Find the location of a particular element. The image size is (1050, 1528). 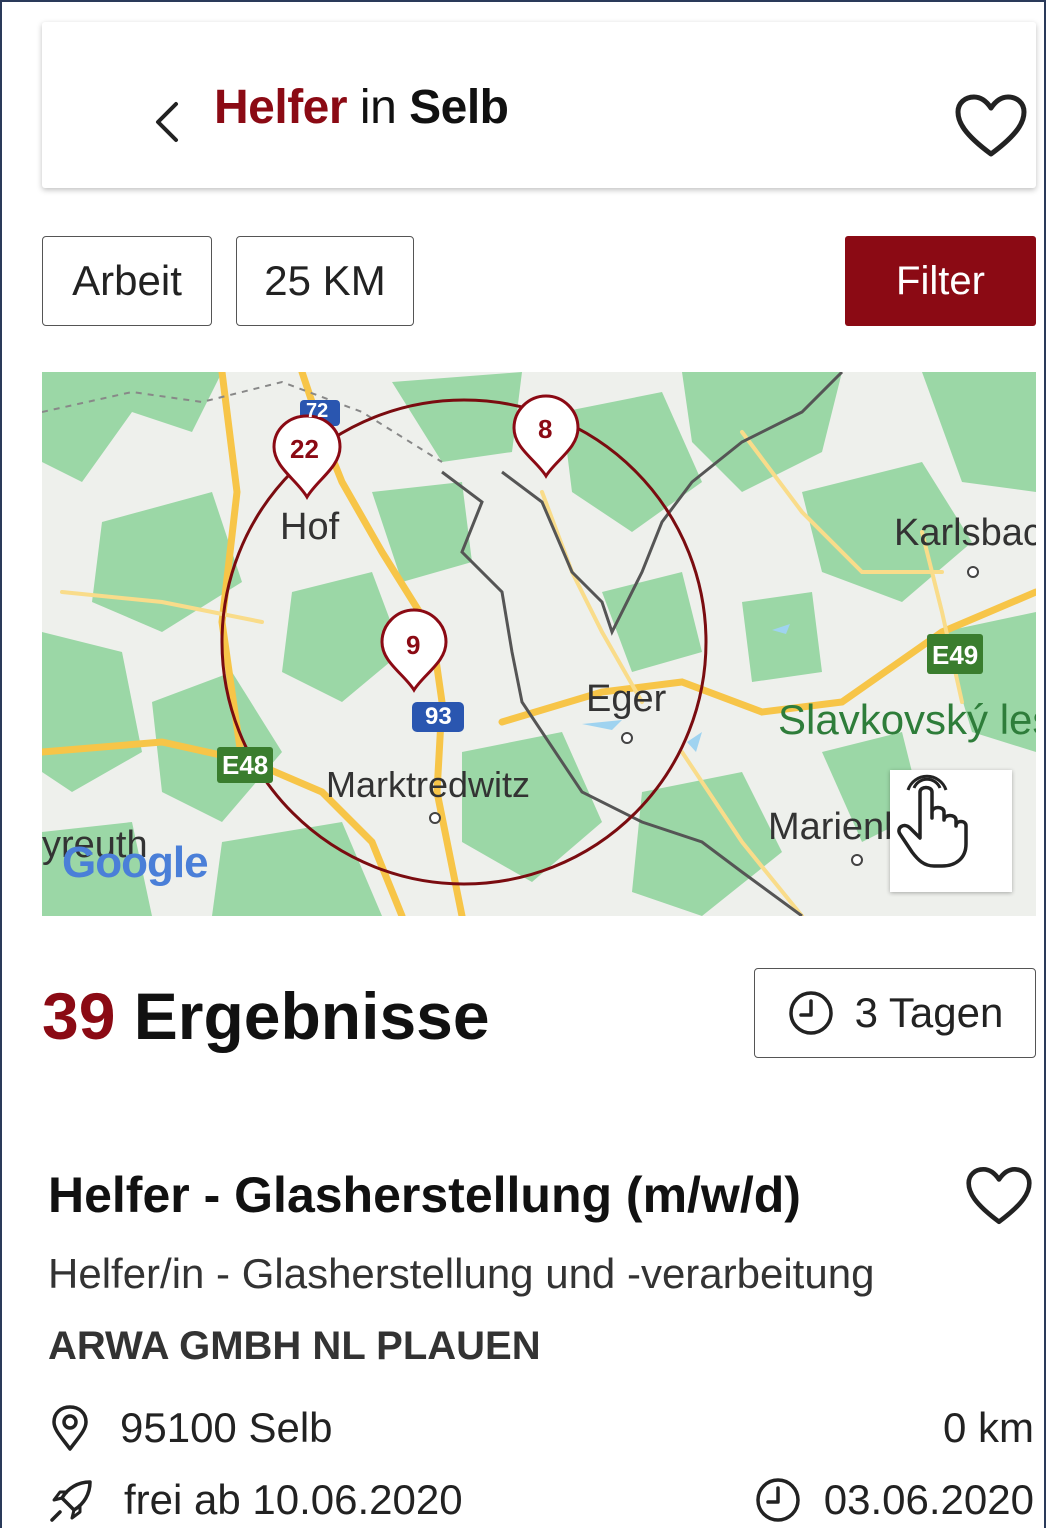

job-company: ARWA GMBH NL PLAUEN is located at coordinates (294, 1346).